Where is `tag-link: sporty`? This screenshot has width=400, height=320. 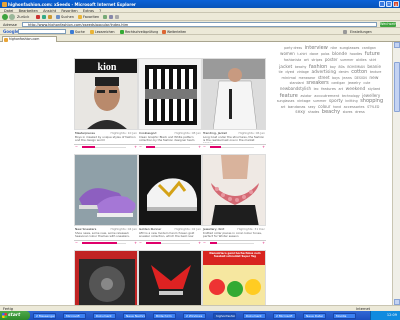 tag-link: sporty is located at coordinates (336, 101).